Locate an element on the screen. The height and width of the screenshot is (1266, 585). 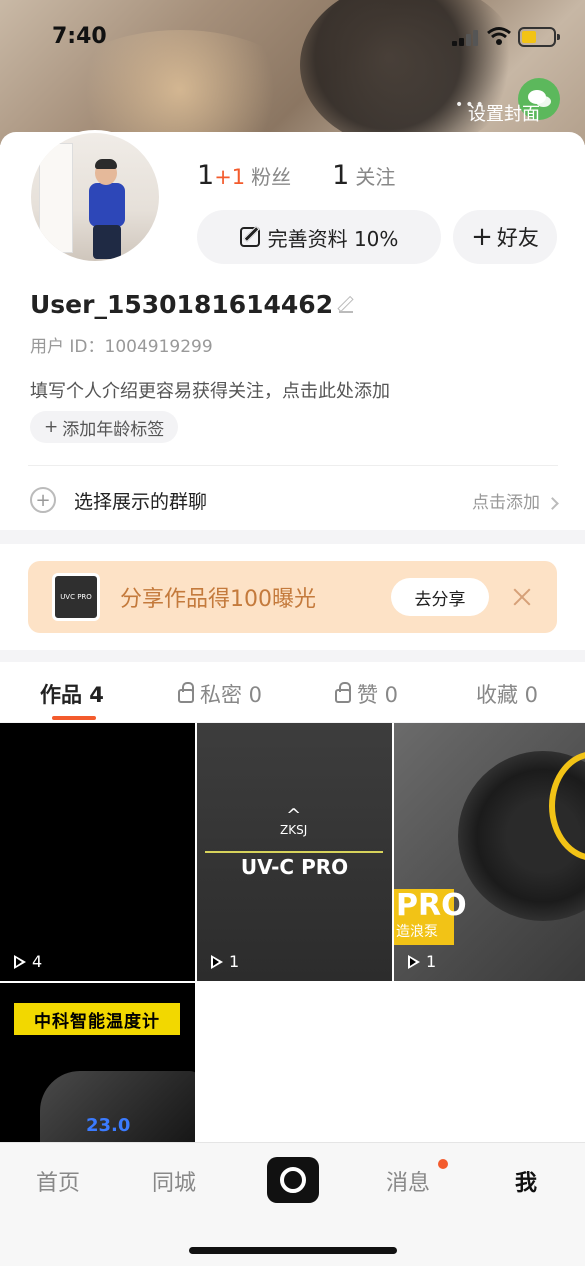
wifi-icon is located at coordinates (499, 36).